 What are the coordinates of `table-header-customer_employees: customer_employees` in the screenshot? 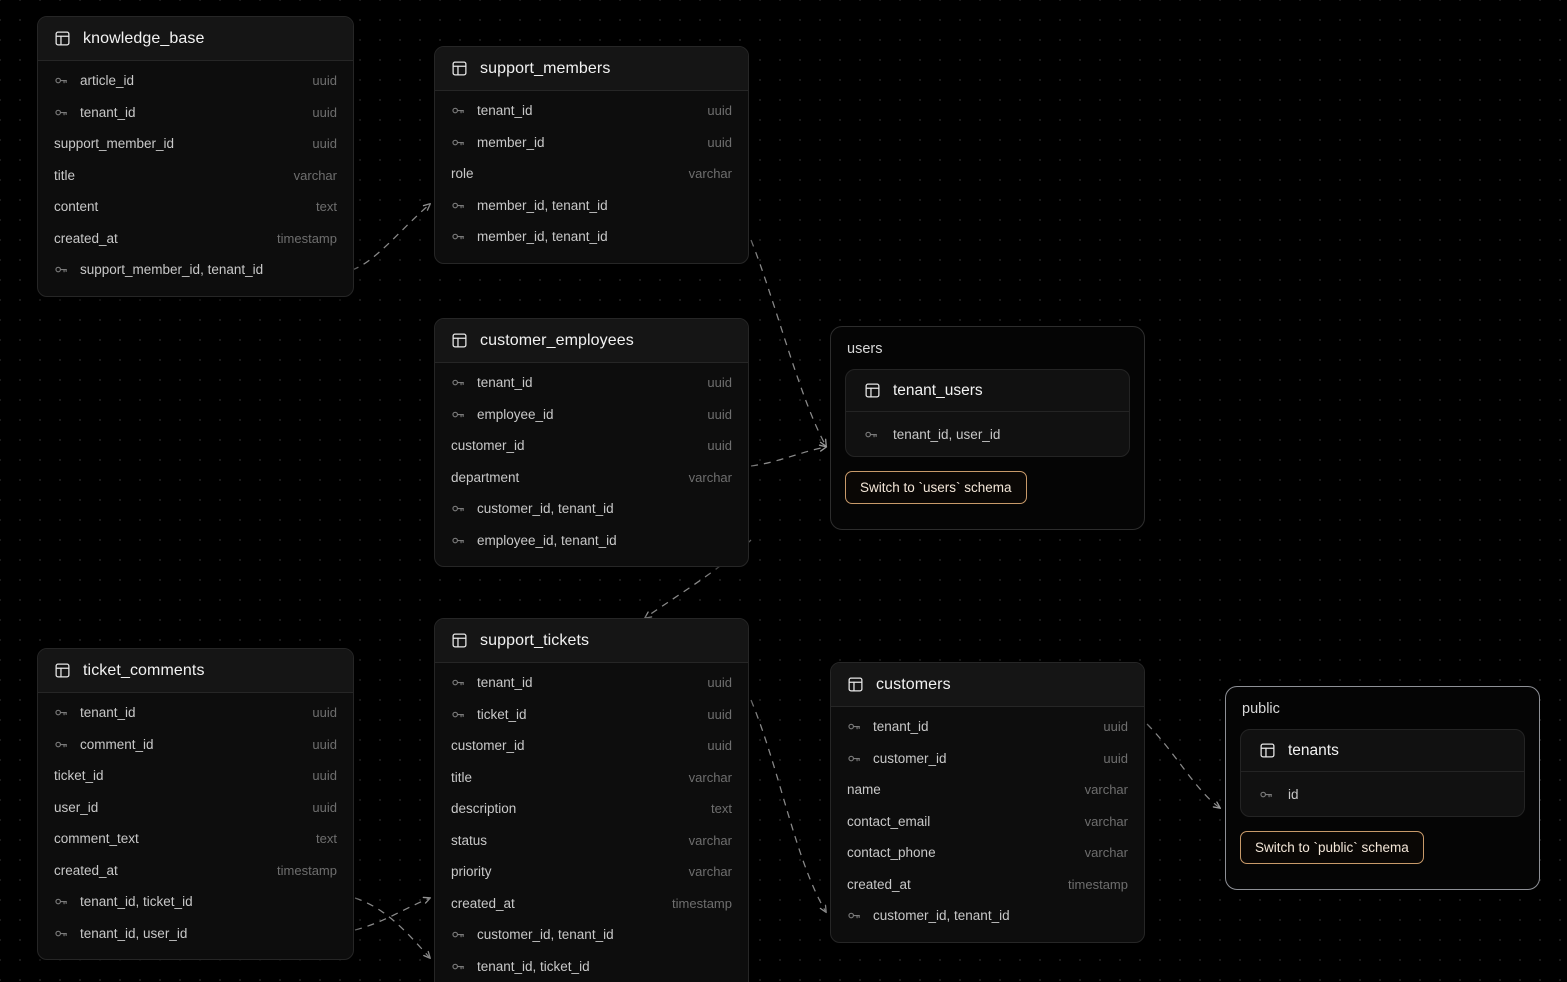 It's located at (591, 341).